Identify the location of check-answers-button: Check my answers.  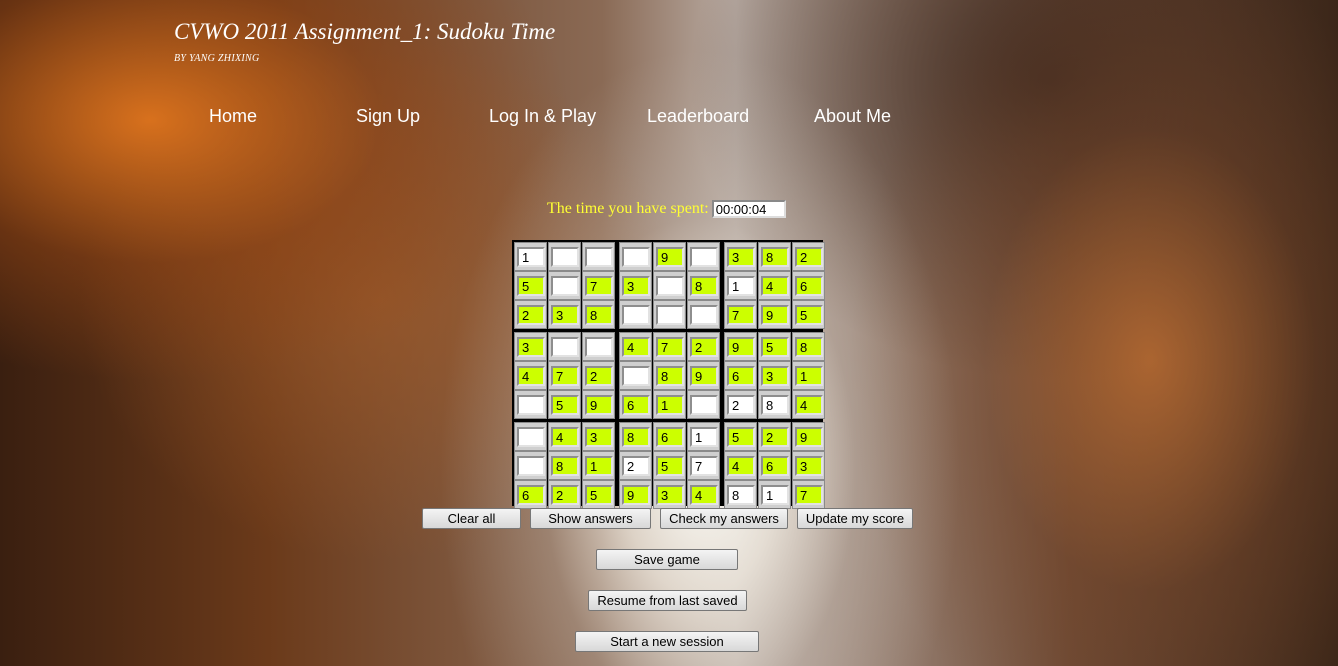
(724, 518).